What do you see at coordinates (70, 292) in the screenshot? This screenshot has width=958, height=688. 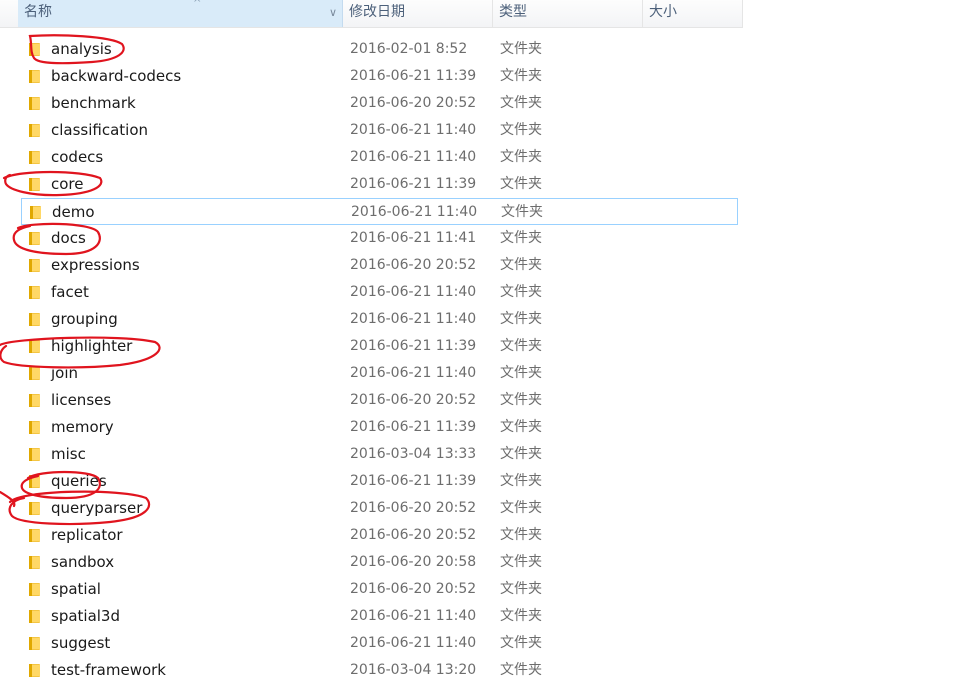 I see `file-name: facet` at bounding box center [70, 292].